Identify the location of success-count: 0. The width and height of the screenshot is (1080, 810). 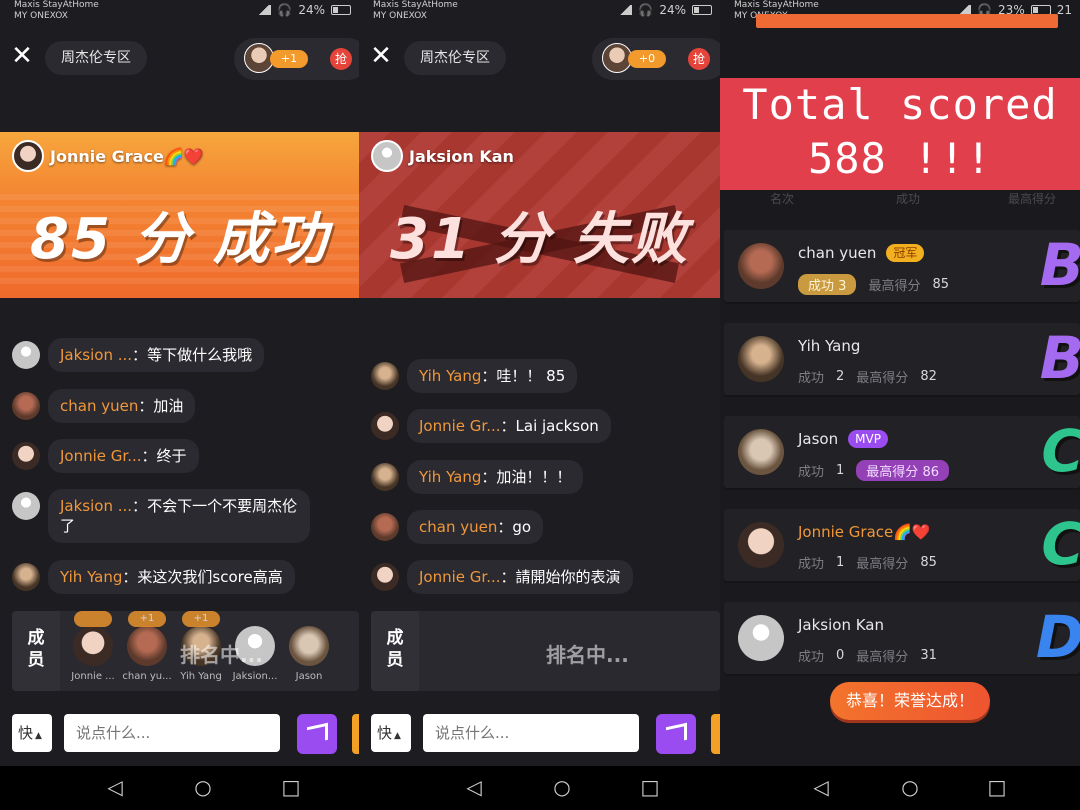
(840, 655).